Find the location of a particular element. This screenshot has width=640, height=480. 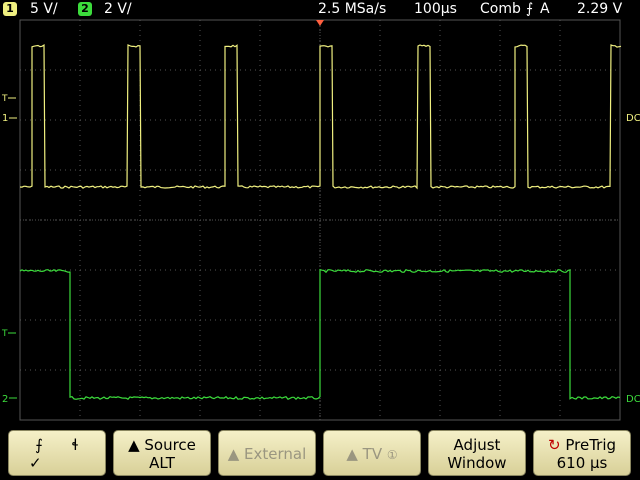

ch2-trigger-level-marker: T is located at coordinates (8, 334).